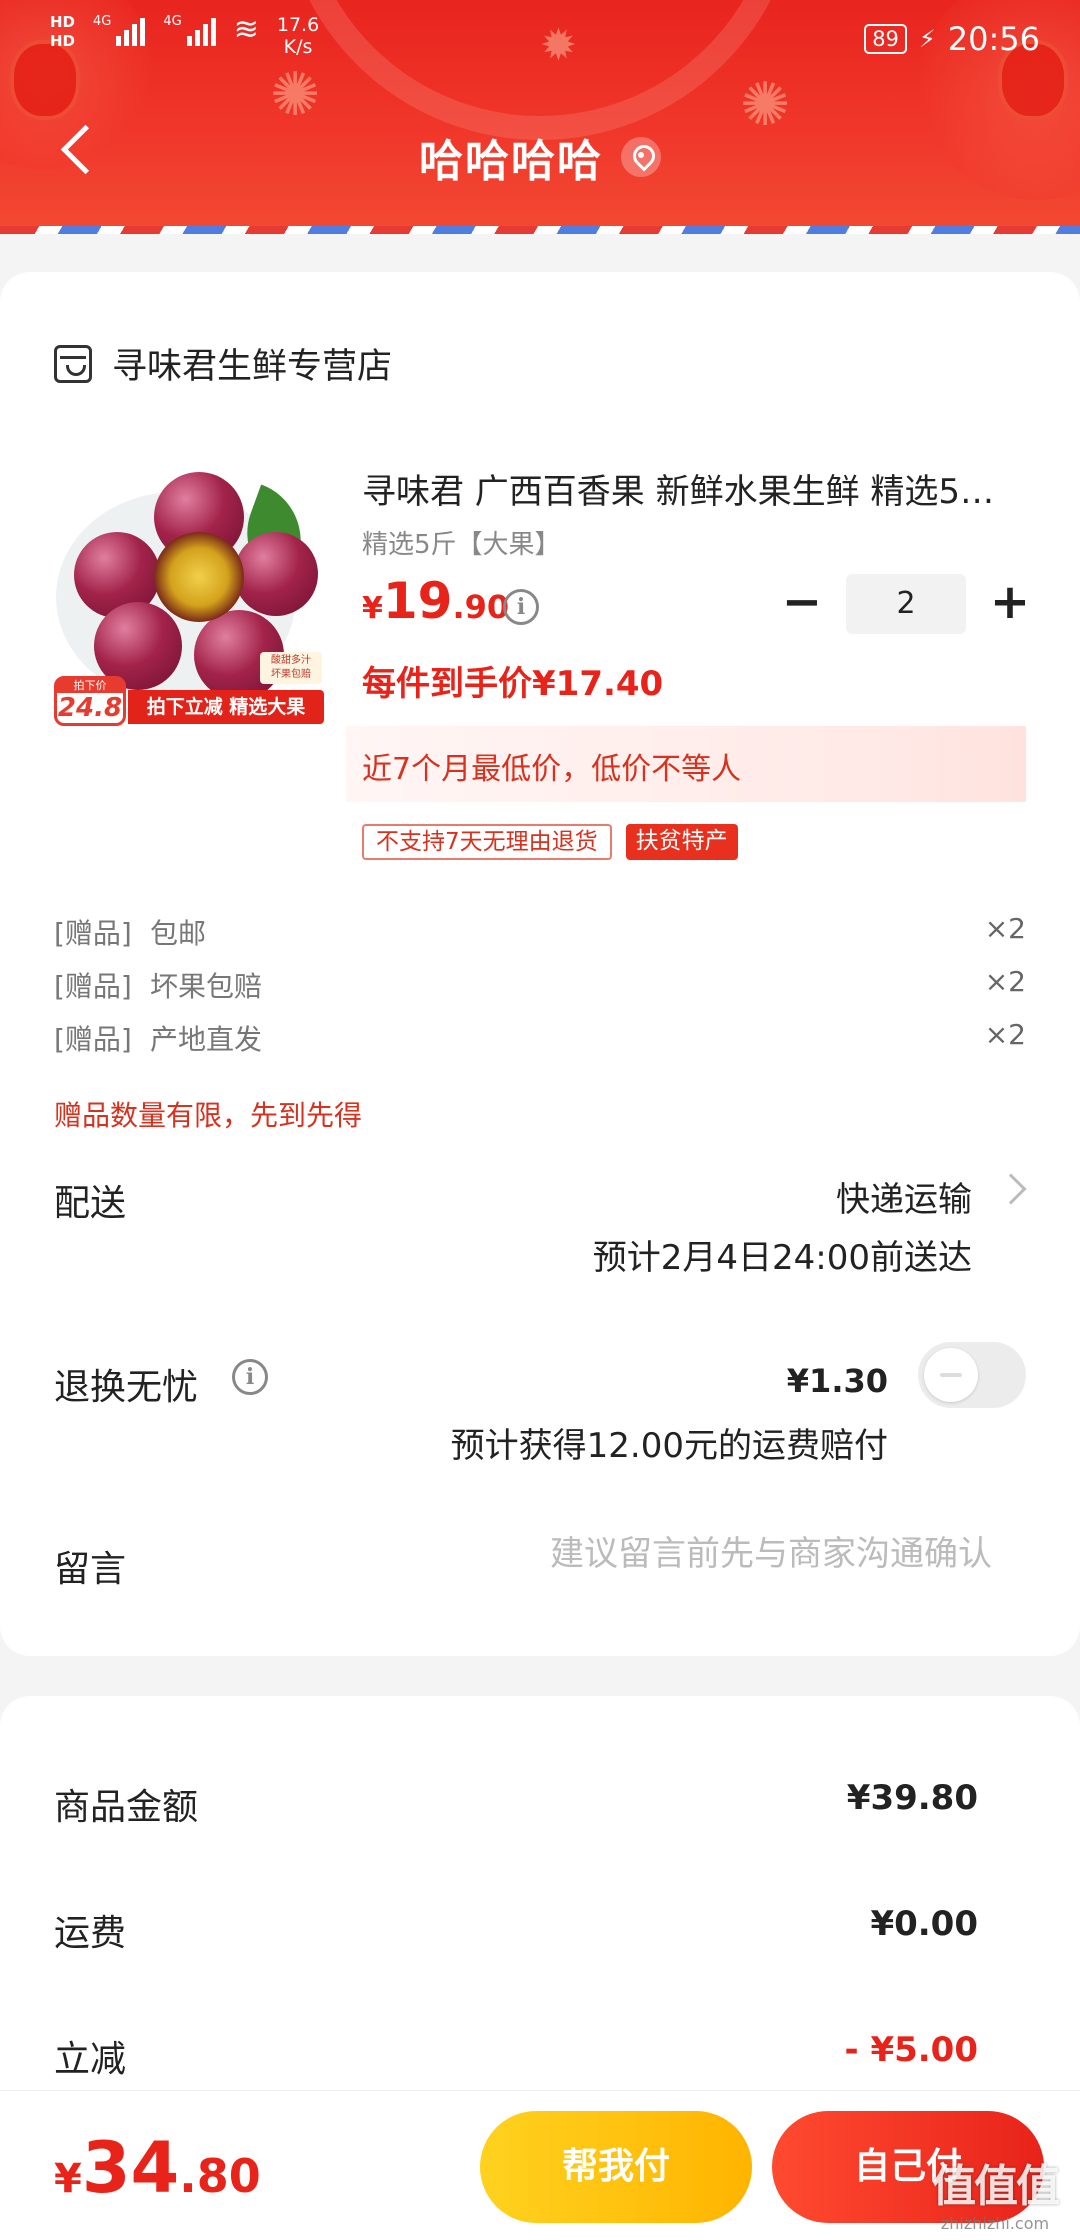  What do you see at coordinates (372, 608) in the screenshot?
I see `price-symbol: ¥` at bounding box center [372, 608].